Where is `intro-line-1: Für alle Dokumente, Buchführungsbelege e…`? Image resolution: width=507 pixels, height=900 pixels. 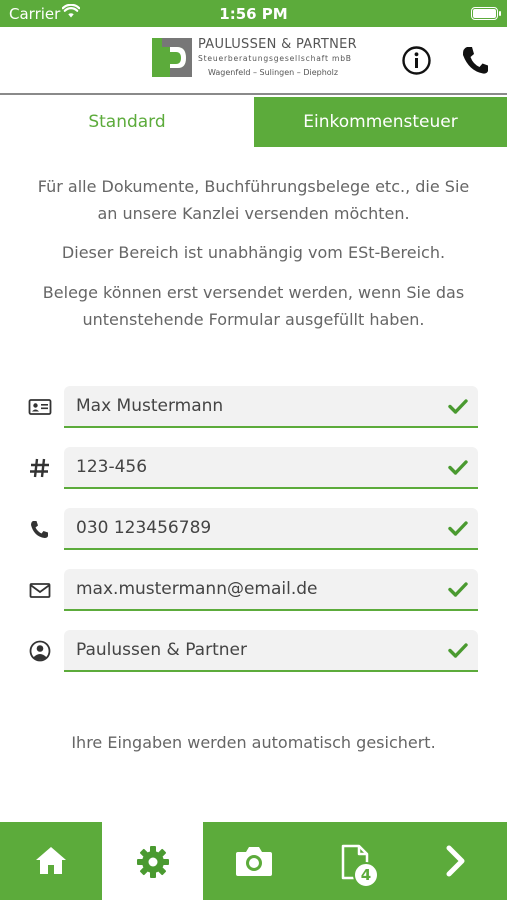
intro-line-1: Für alle Dokumente, Buchführungsbelege e… is located at coordinates (253, 186).